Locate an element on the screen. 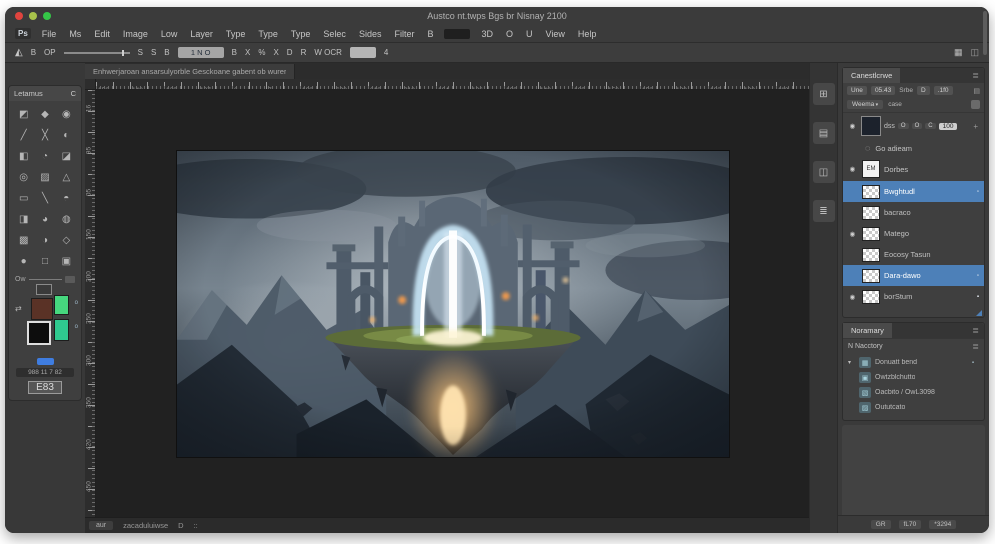  filter-kind-chip: Une is located at coordinates (857, 90).